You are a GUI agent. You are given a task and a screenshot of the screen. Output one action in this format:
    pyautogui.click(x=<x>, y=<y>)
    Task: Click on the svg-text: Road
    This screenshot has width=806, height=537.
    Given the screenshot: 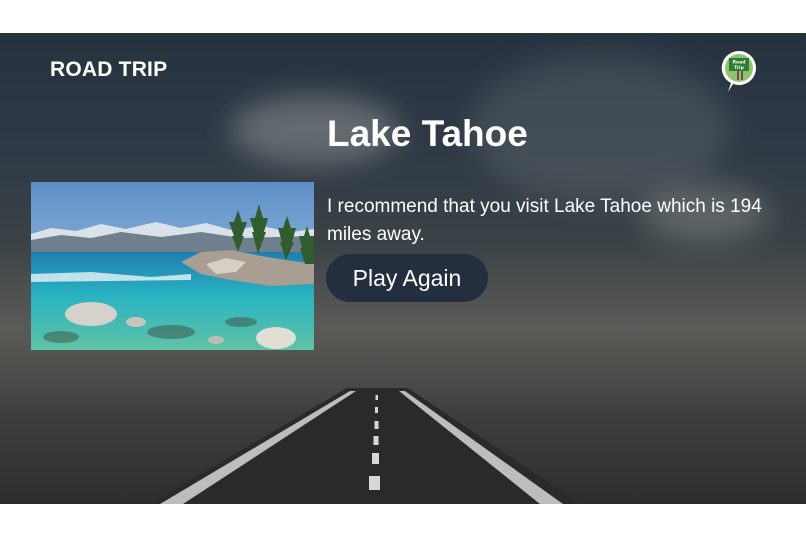 What is the action you would take?
    pyautogui.click(x=738, y=63)
    